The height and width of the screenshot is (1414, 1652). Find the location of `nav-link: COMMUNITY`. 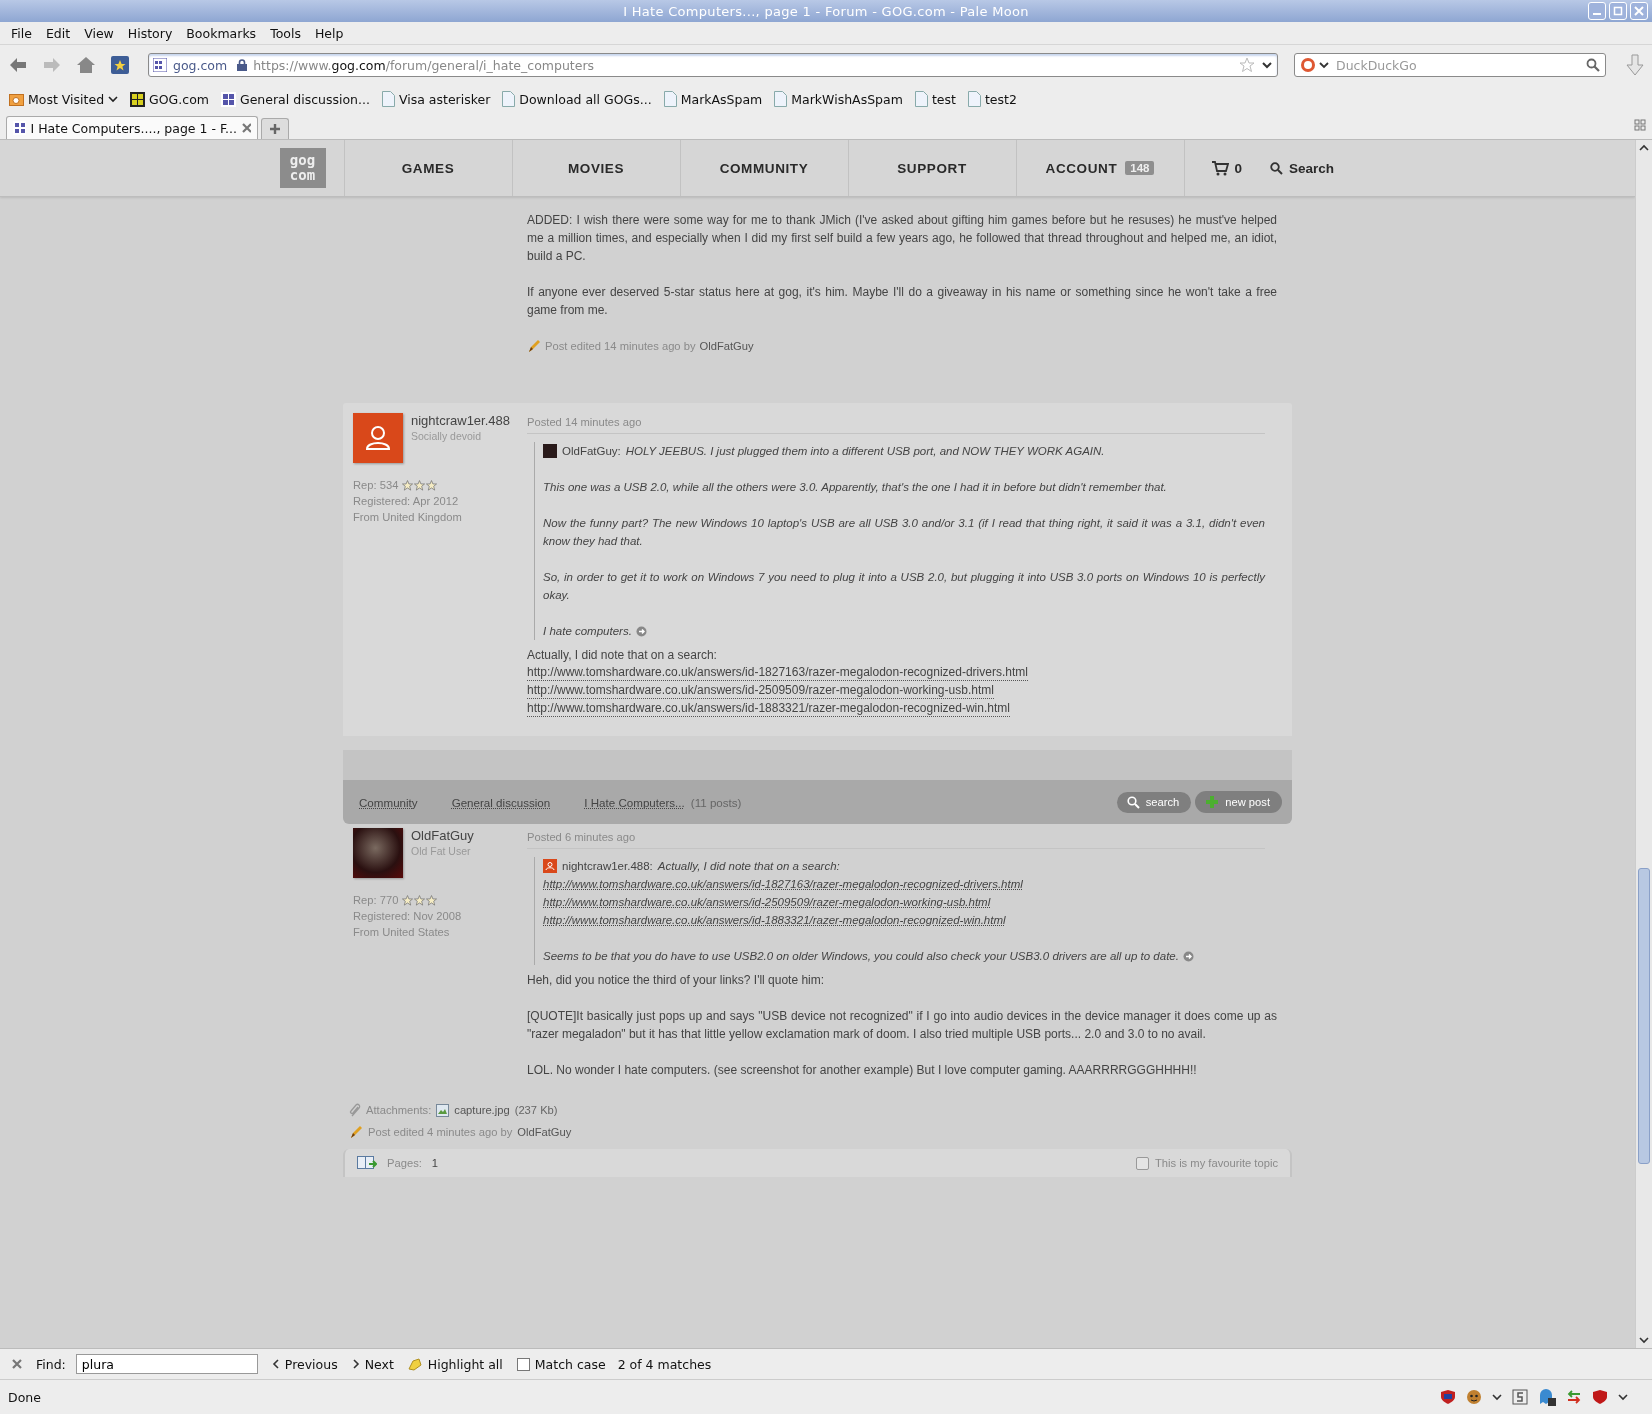

nav-link: COMMUNITY is located at coordinates (764, 168).